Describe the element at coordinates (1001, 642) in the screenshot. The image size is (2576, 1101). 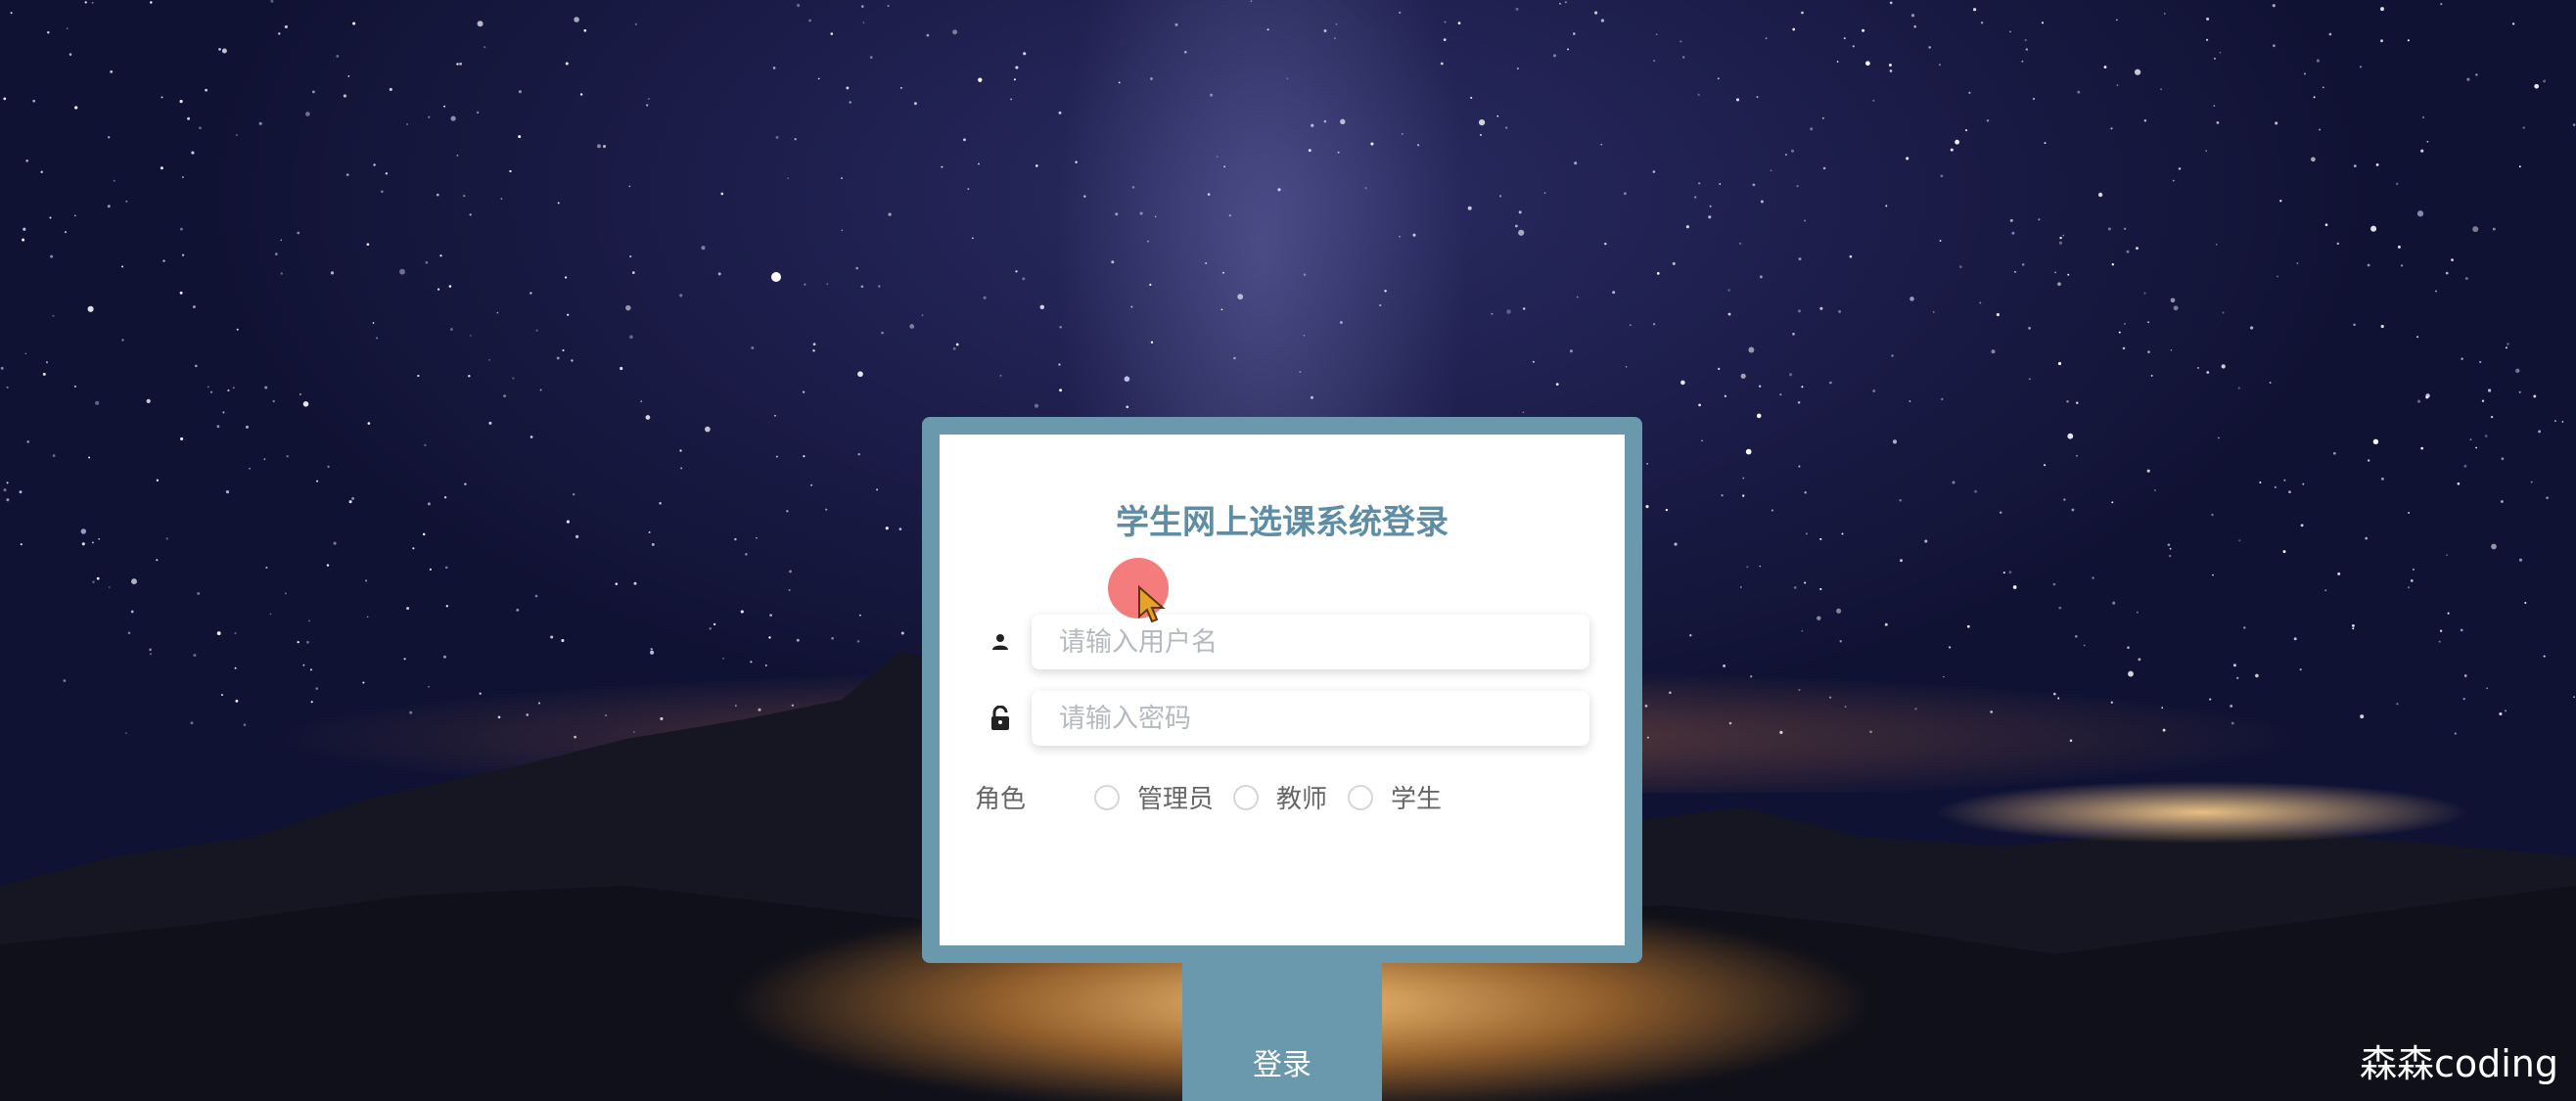
I see `user-icon` at that location.